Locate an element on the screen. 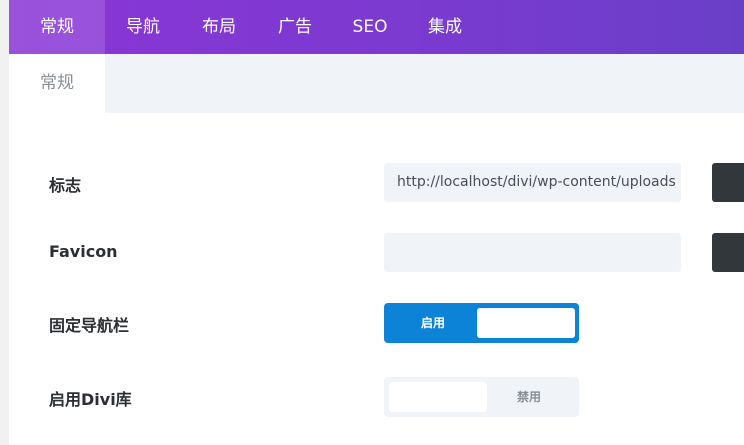  toggle-state-label: 启用 is located at coordinates (432, 323).